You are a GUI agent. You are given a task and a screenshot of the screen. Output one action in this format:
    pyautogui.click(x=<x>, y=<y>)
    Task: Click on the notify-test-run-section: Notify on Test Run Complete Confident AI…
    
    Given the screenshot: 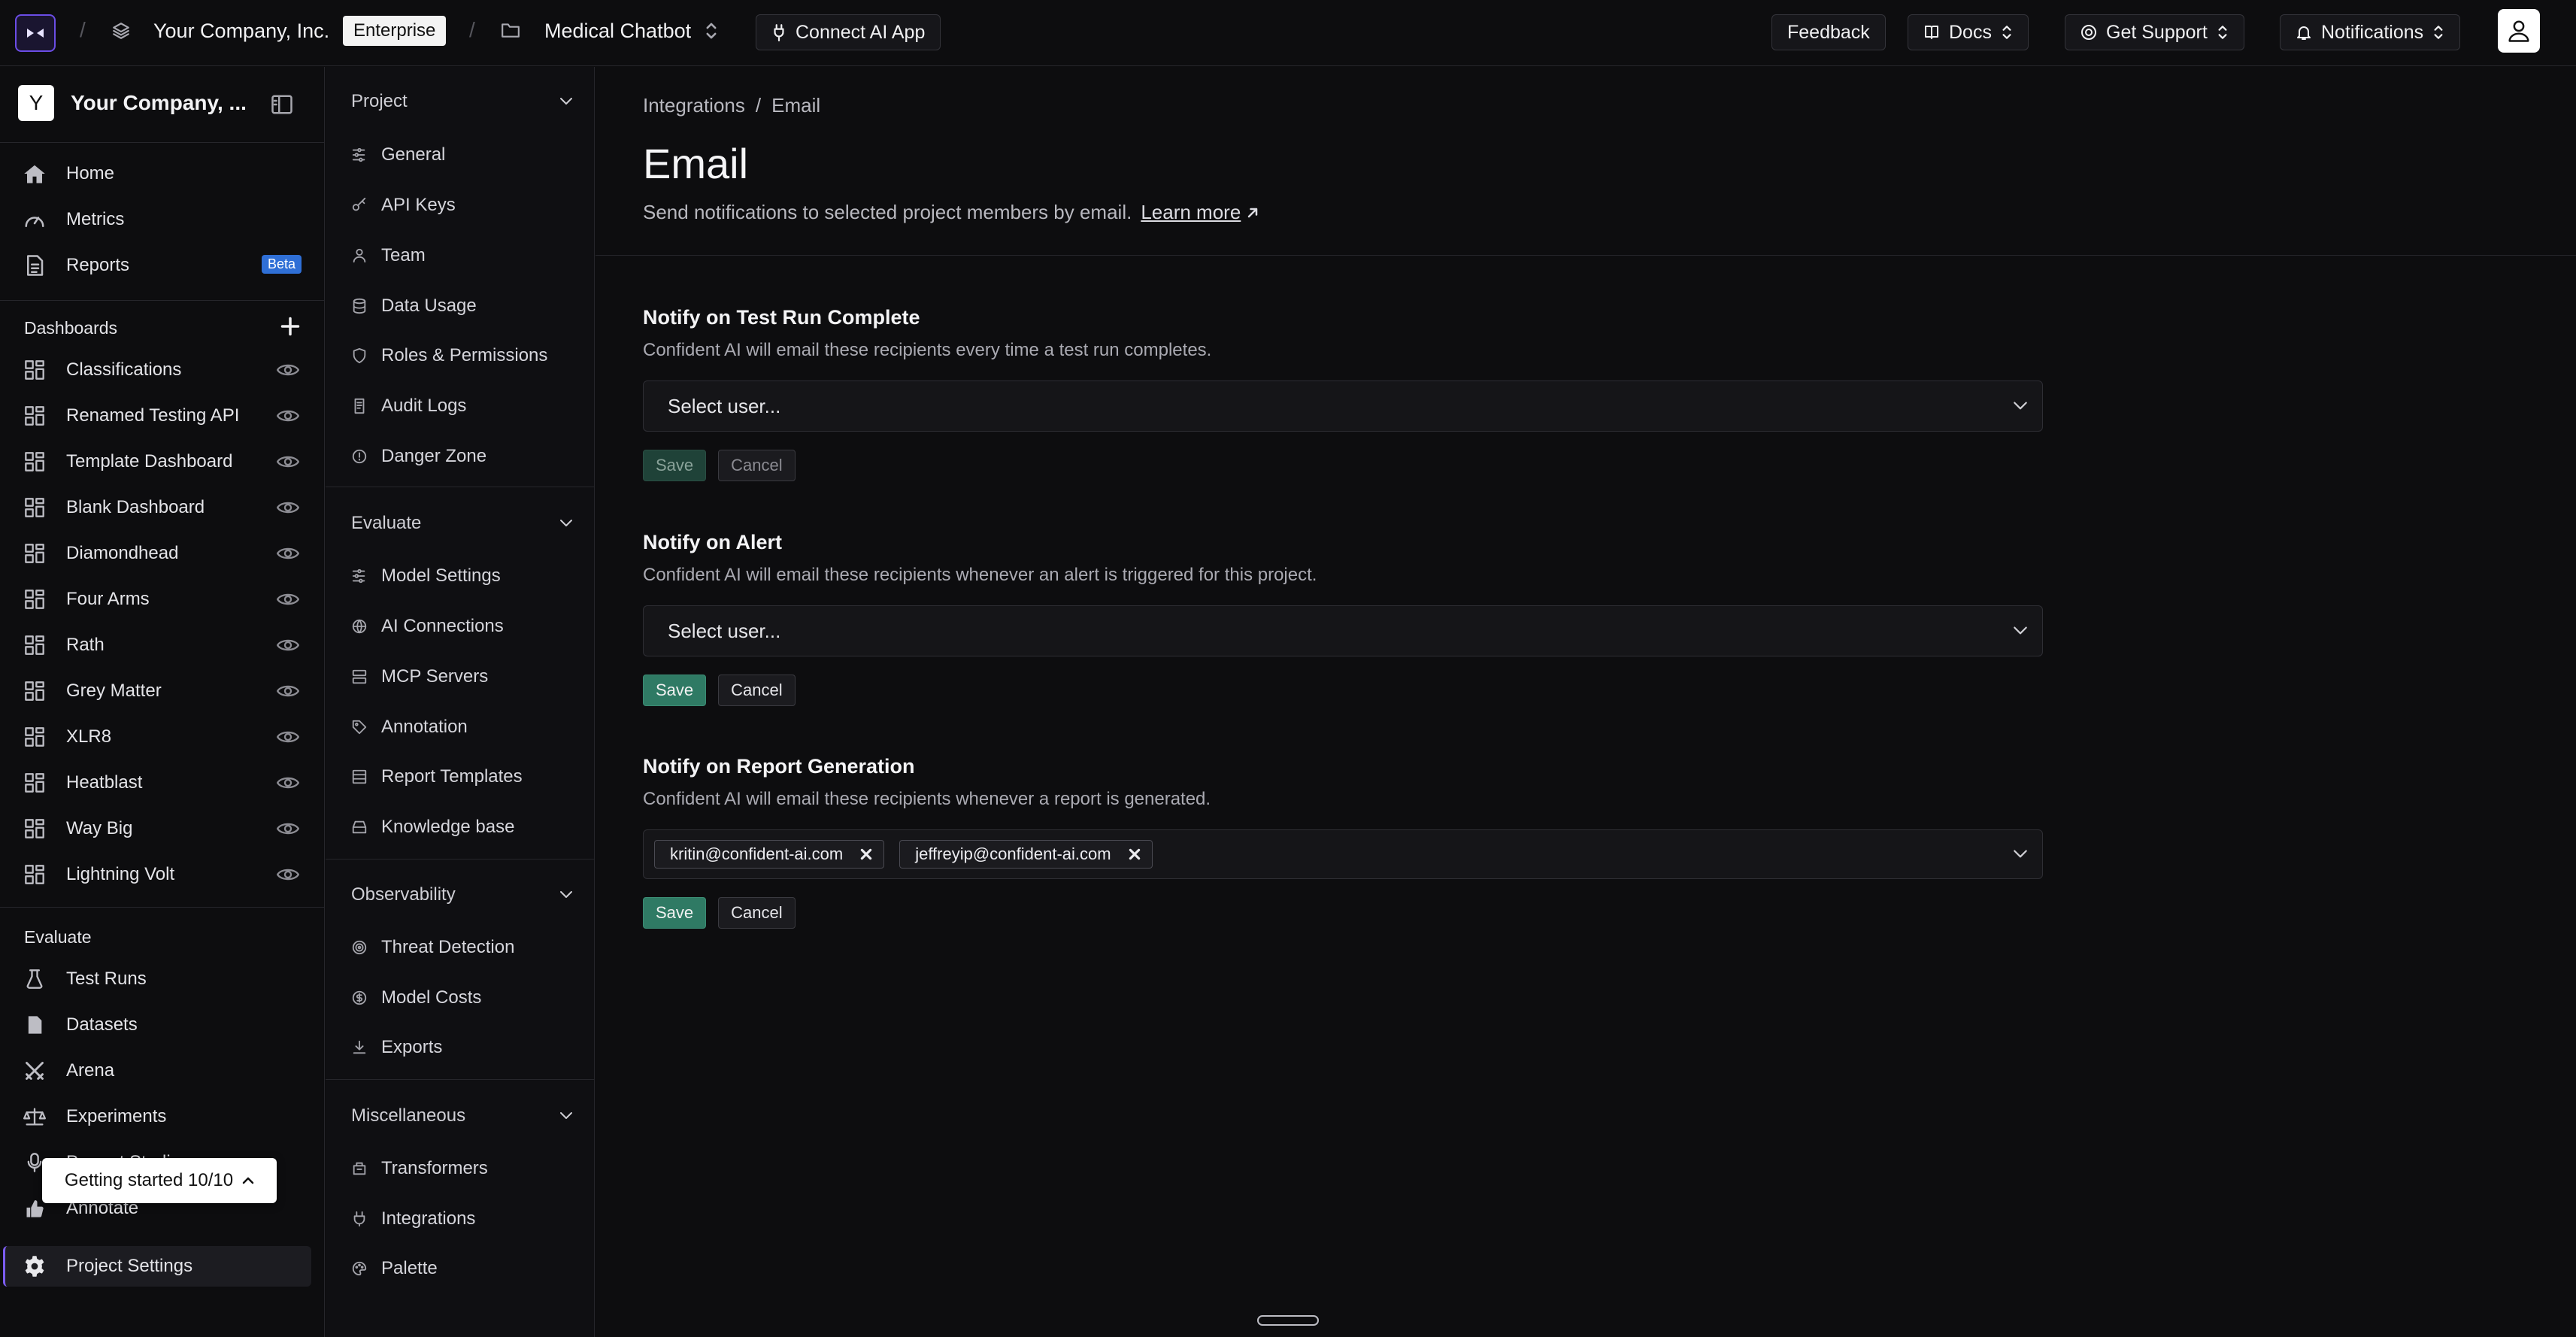 What is the action you would take?
    pyautogui.click(x=1343, y=393)
    